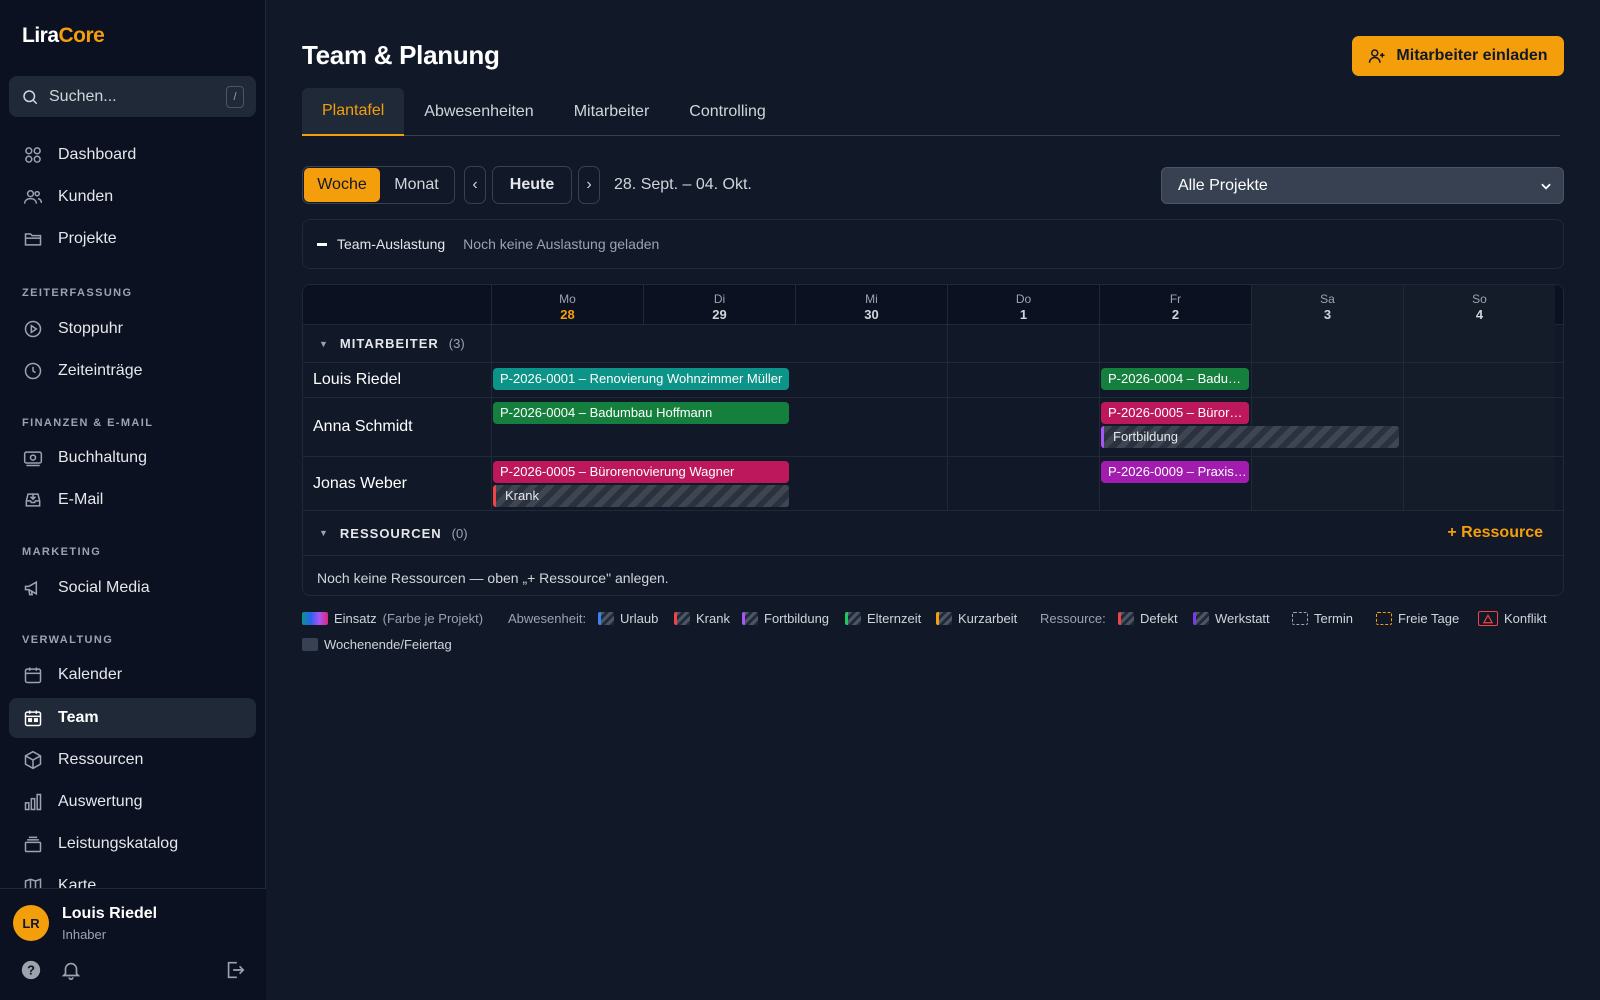  Describe the element at coordinates (1458, 56) in the screenshot. I see `invite-employee-button: Mitarbeiter einladen` at that location.